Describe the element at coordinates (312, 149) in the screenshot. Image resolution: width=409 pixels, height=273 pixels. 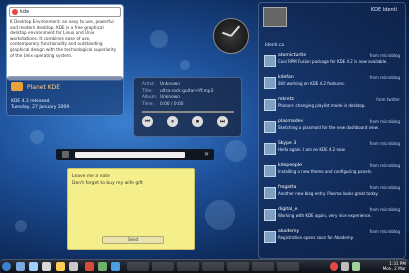
I see `entry-text: Hello again. I am on KDE 4.2 now.` at that location.